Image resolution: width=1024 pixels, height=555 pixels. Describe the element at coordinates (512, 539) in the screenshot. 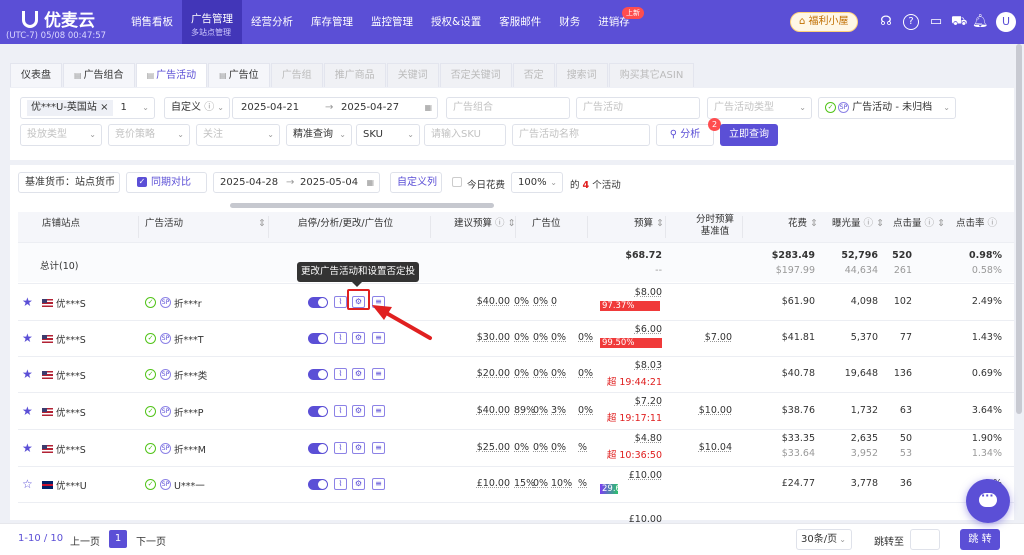

I see `pagination-bar: 1-10 / 10 上一页 1 下一页 30条/页 ⌄ 跳转至 跳 转` at that location.